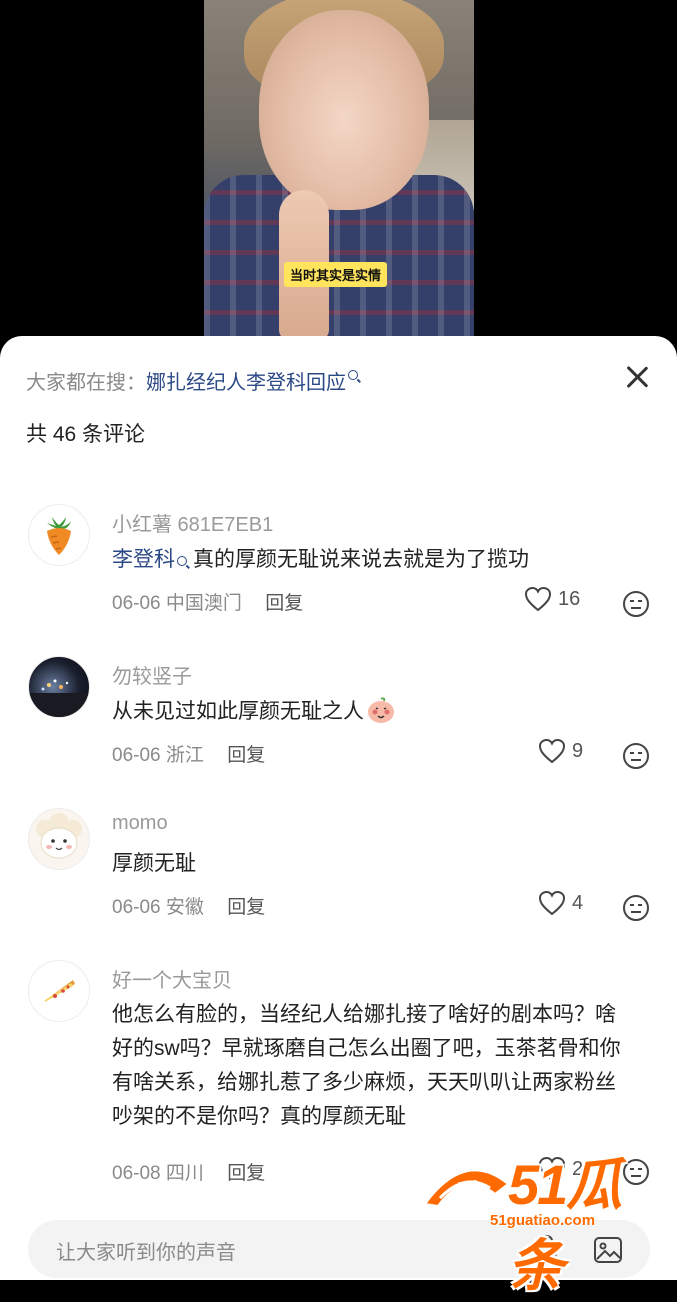 Image resolution: width=677 pixels, height=1302 pixels. I want to click on comment-username: 勿较竖子, so click(152, 674).